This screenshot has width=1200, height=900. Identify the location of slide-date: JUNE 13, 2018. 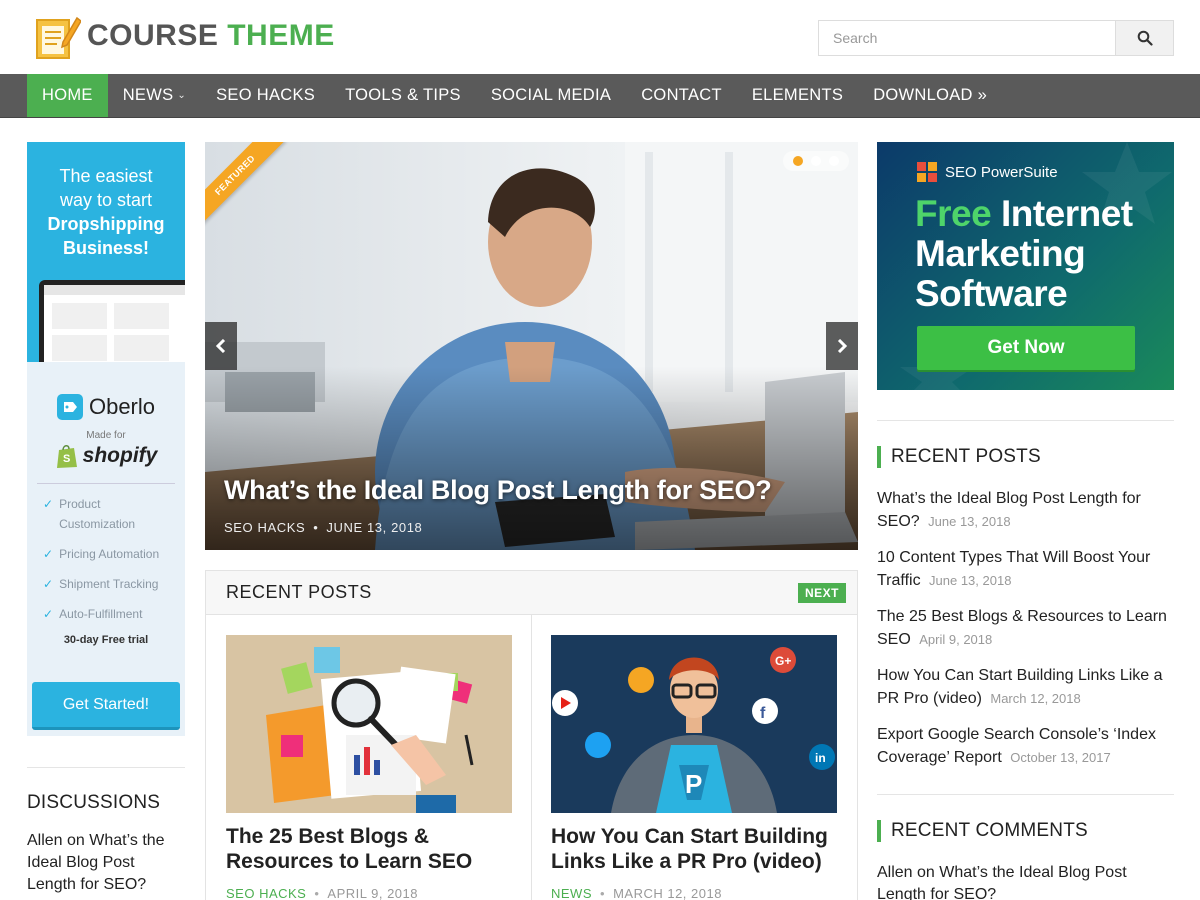
(374, 527).